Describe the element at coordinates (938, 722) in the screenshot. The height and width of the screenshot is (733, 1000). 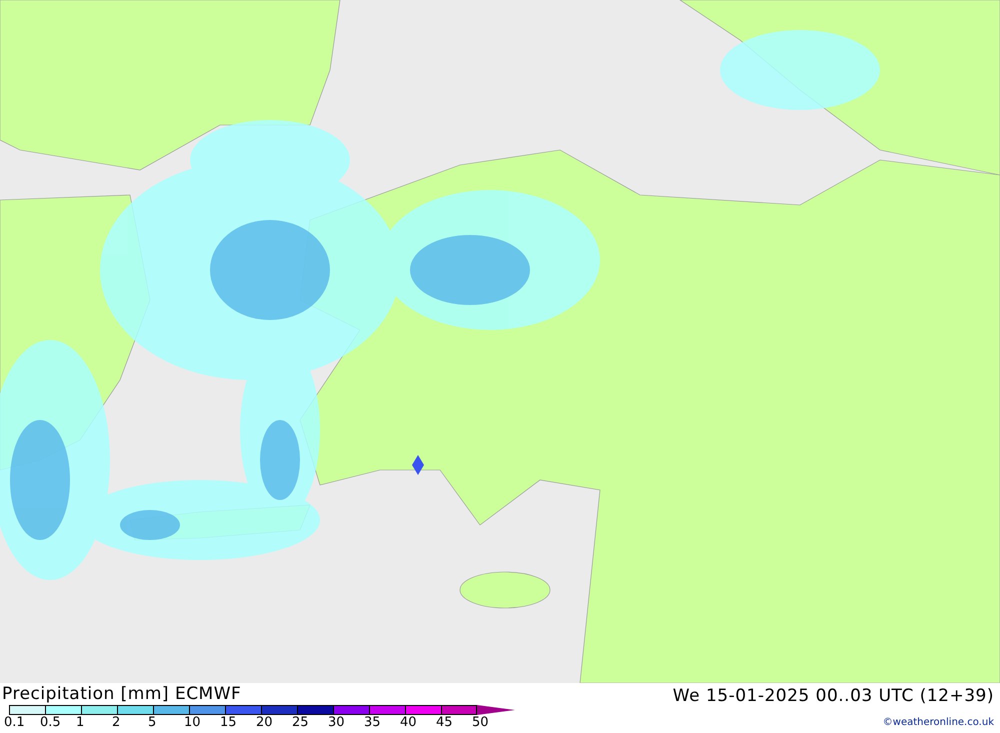
I see `credit-link: ©weatheronline.co.uk` at that location.